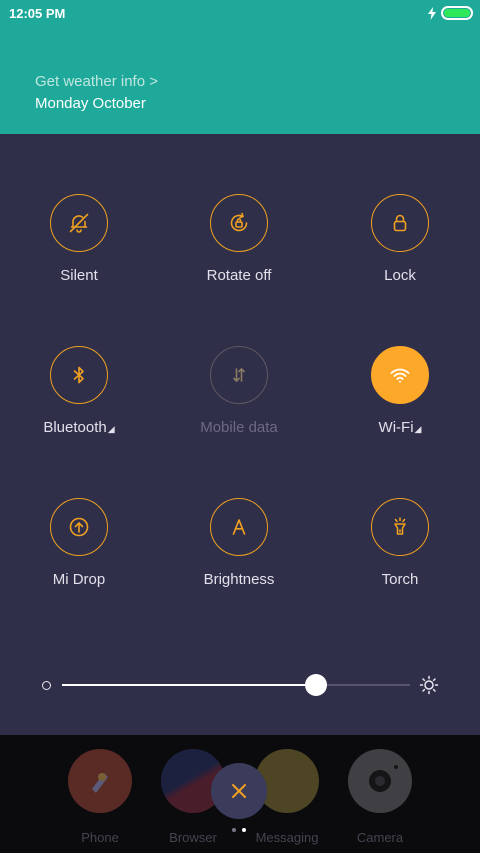  I want to click on bell-off-icon, so click(79, 223).